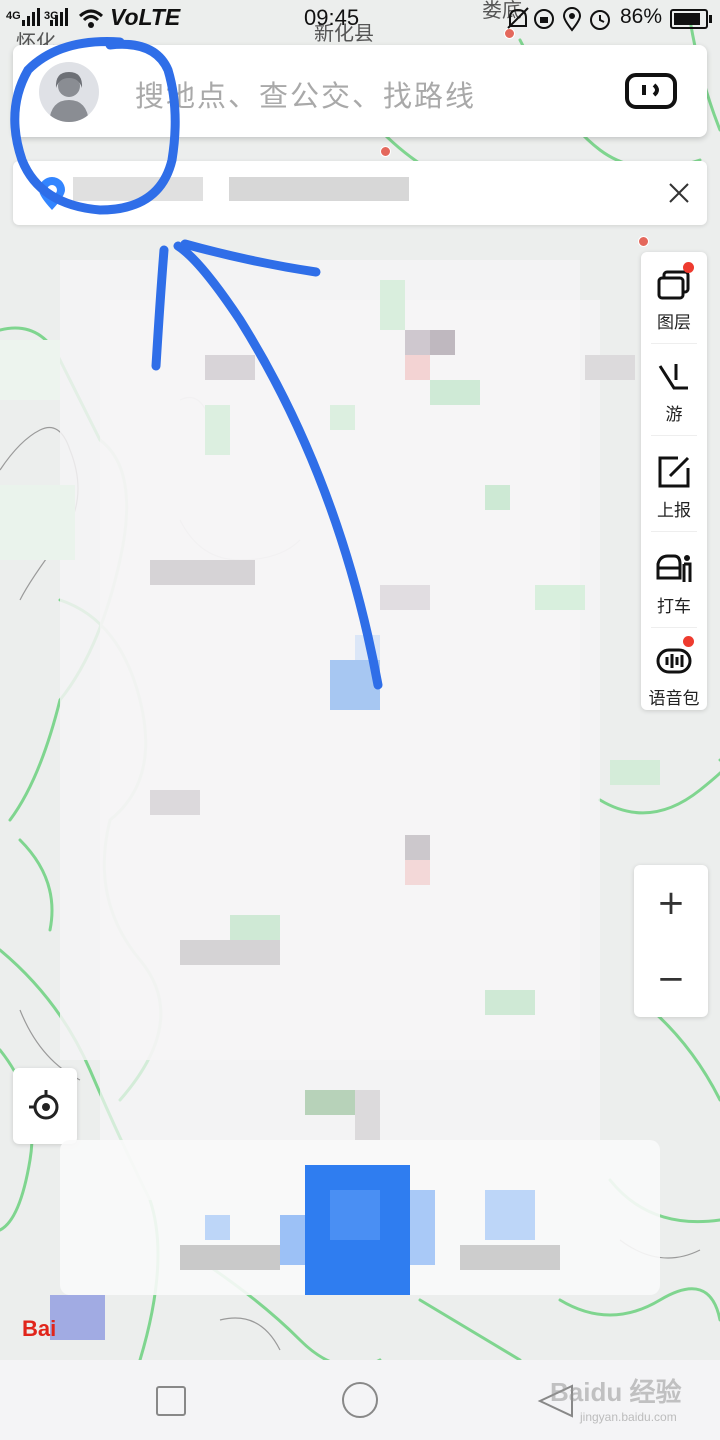  Describe the element at coordinates (691, 19) in the screenshot. I see `battery-icon` at that location.